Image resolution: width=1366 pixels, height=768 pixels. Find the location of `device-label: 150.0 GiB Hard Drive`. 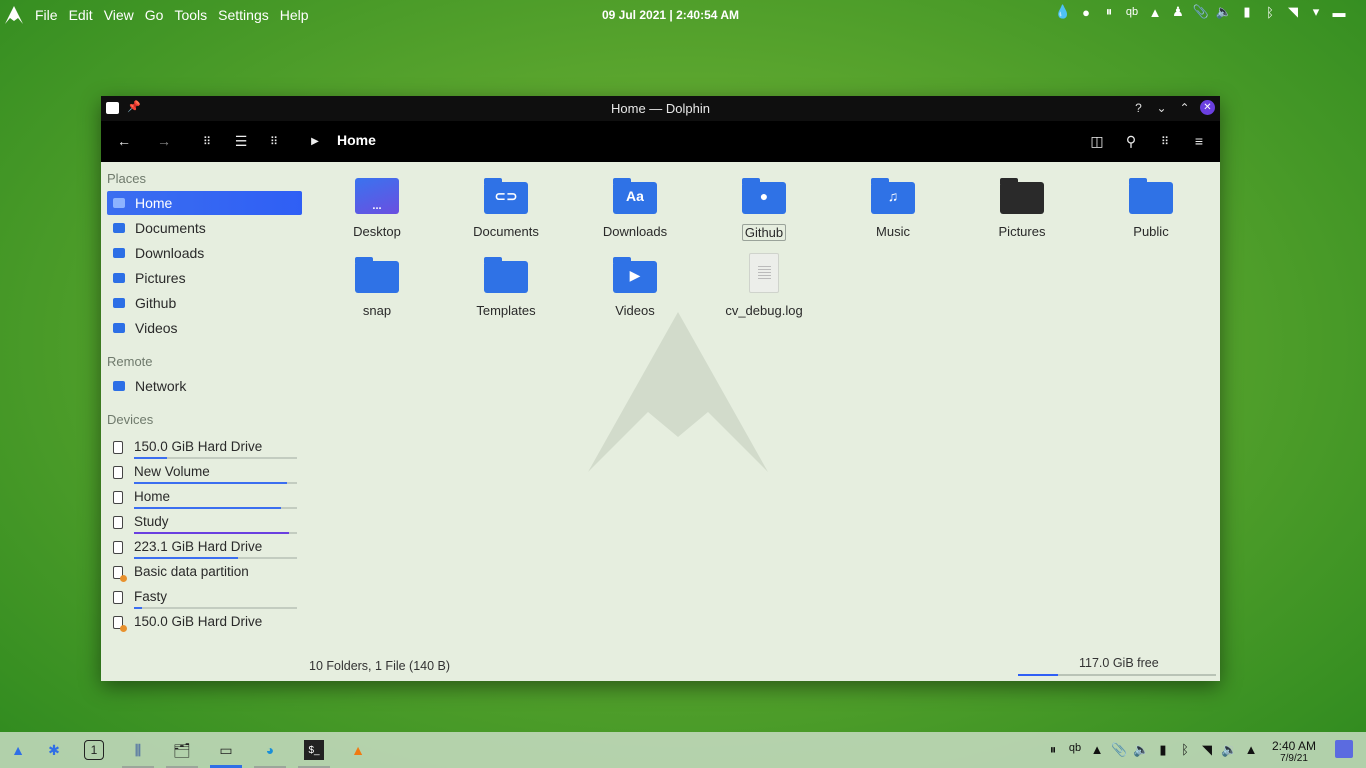

device-label: 150.0 GiB Hard Drive is located at coordinates (198, 621).